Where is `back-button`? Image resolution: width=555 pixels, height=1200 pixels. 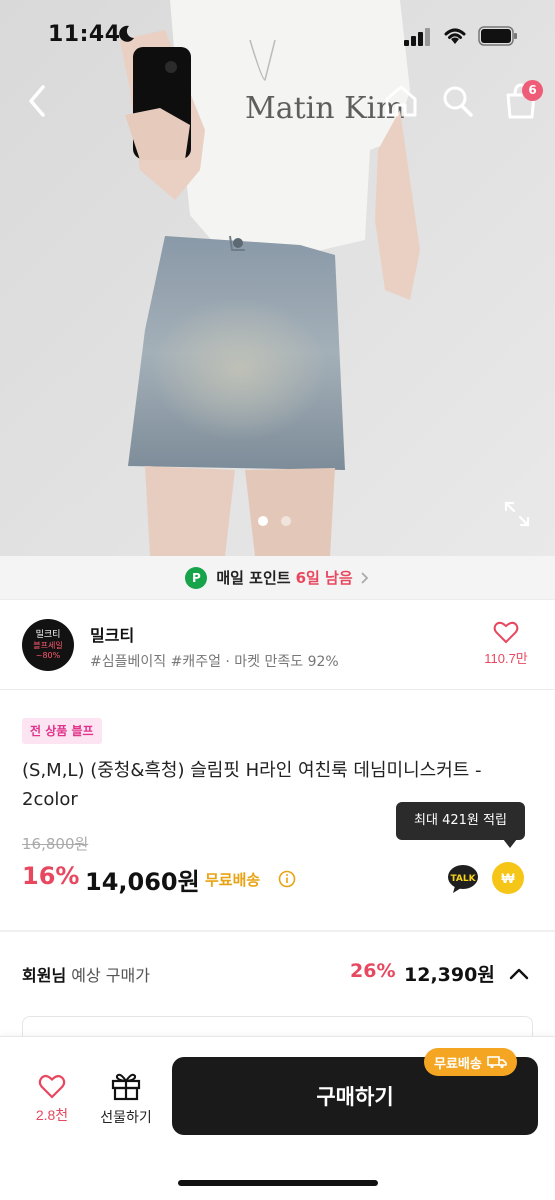 back-button is located at coordinates (38, 102).